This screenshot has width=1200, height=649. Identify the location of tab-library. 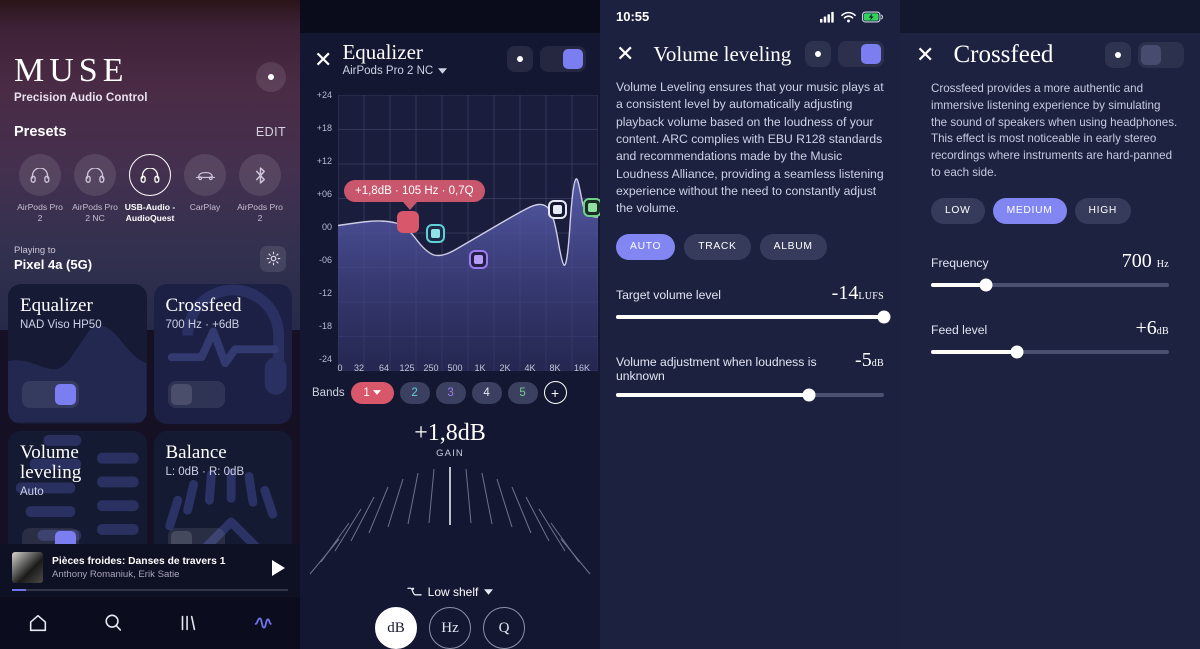
(188, 623).